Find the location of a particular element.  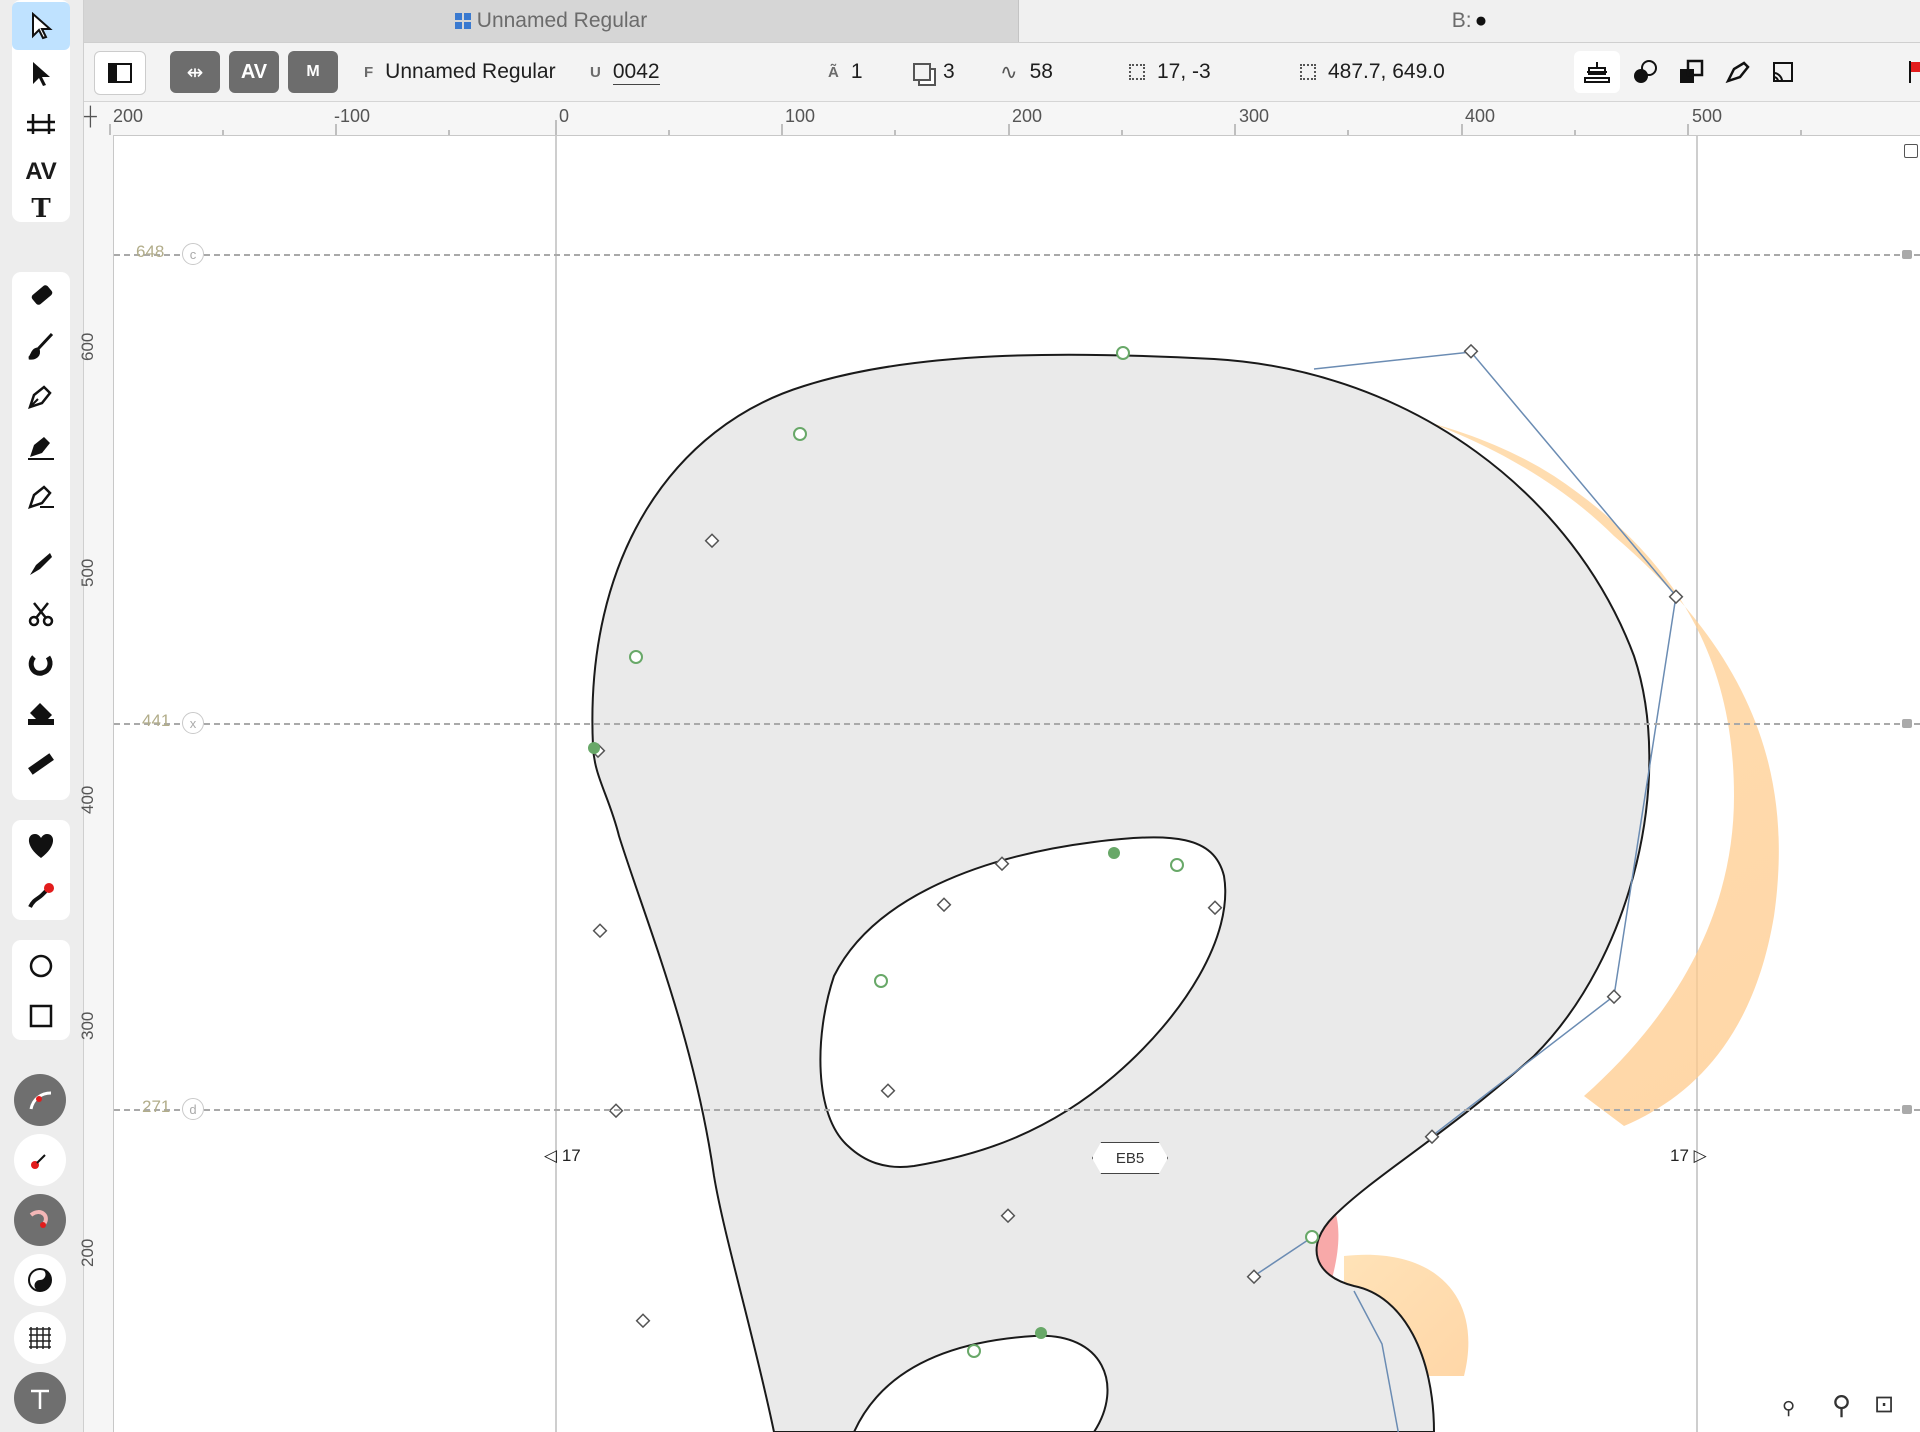

preview-icon is located at coordinates (1783, 72).